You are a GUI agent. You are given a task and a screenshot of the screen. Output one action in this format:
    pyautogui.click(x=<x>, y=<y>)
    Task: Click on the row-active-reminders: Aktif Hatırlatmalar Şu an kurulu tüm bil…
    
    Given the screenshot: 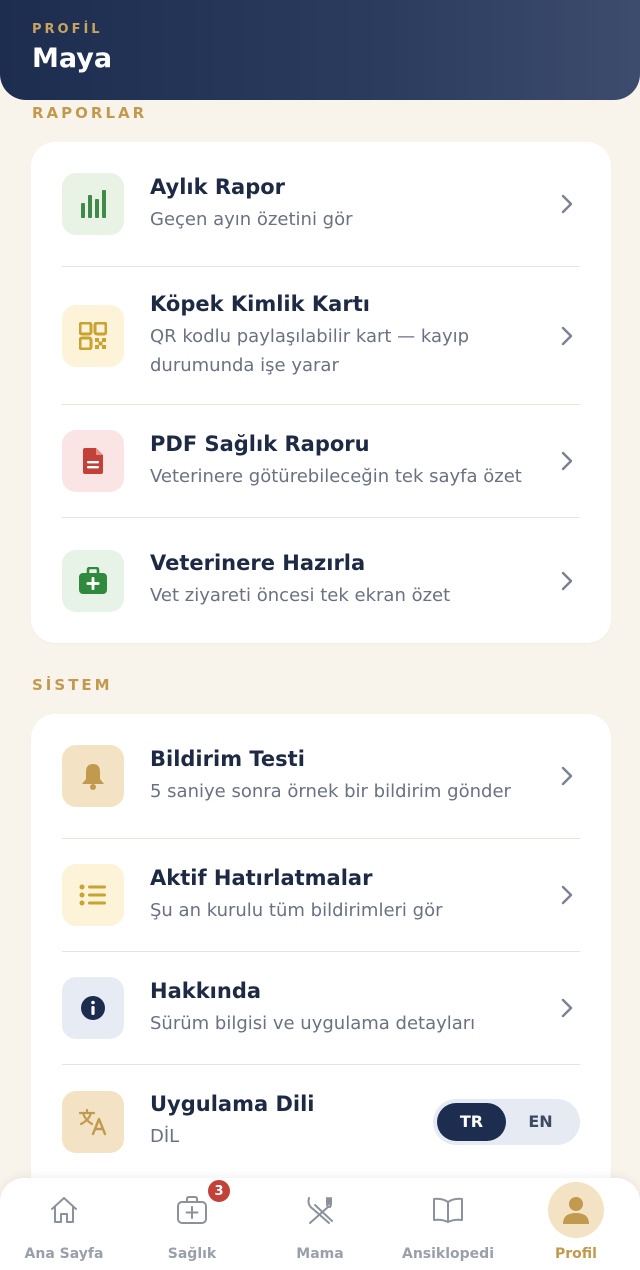 What is the action you would take?
    pyautogui.click(x=321, y=895)
    